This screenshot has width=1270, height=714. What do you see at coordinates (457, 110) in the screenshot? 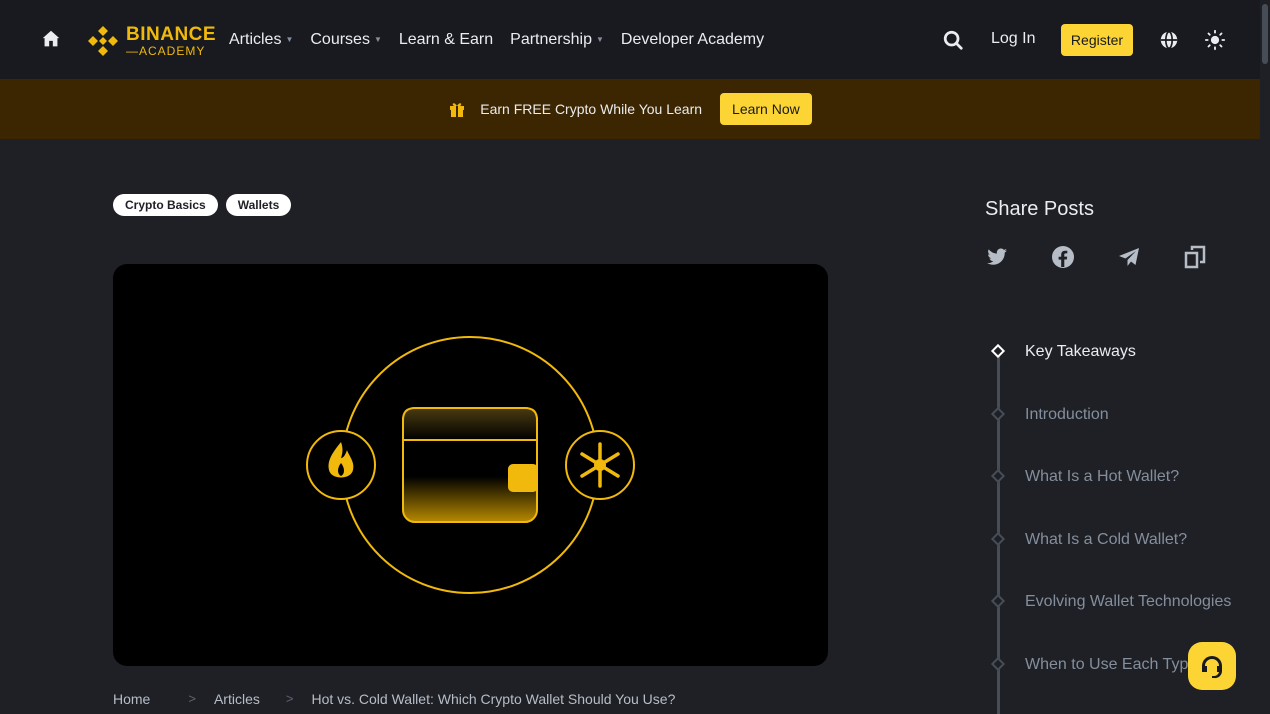
I see `gift-icon` at bounding box center [457, 110].